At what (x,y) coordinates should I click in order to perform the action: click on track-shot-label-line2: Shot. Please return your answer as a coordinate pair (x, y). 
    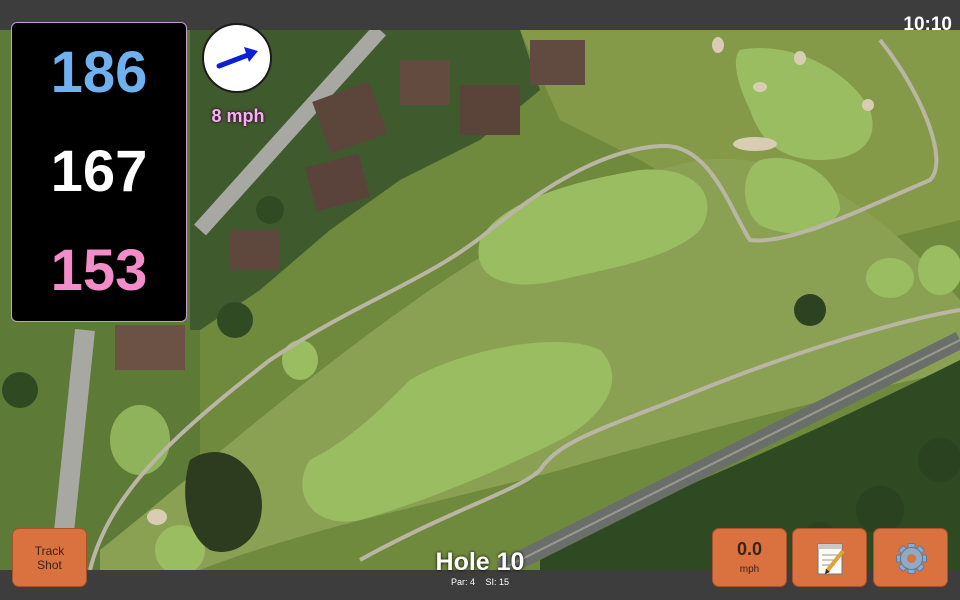
    Looking at the image, I should click on (49, 564).